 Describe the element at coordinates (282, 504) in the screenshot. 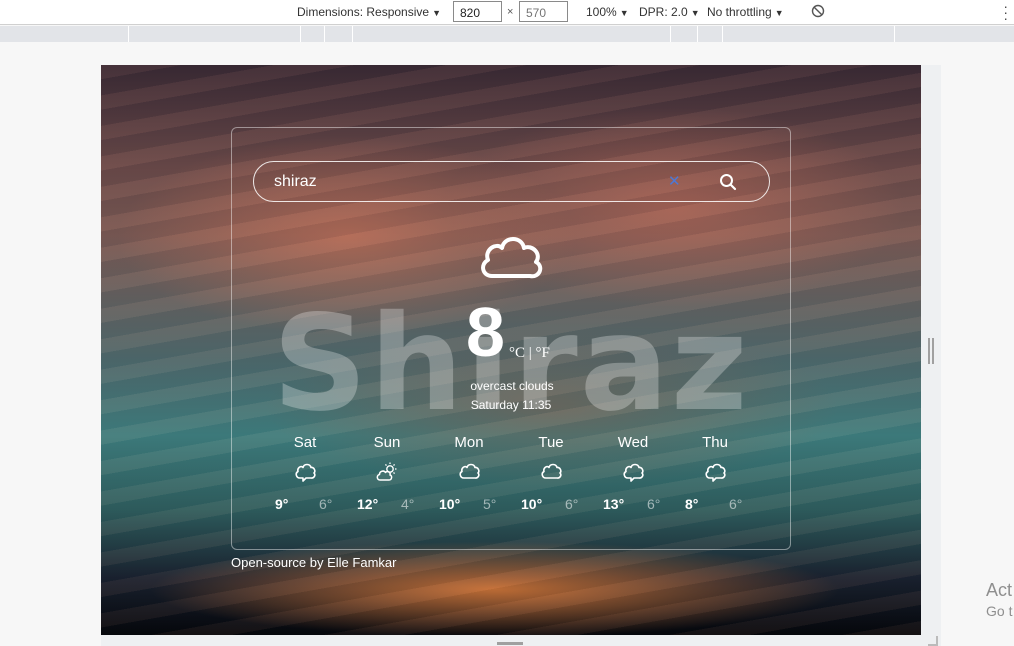

I see `forecast-high: 9°` at that location.